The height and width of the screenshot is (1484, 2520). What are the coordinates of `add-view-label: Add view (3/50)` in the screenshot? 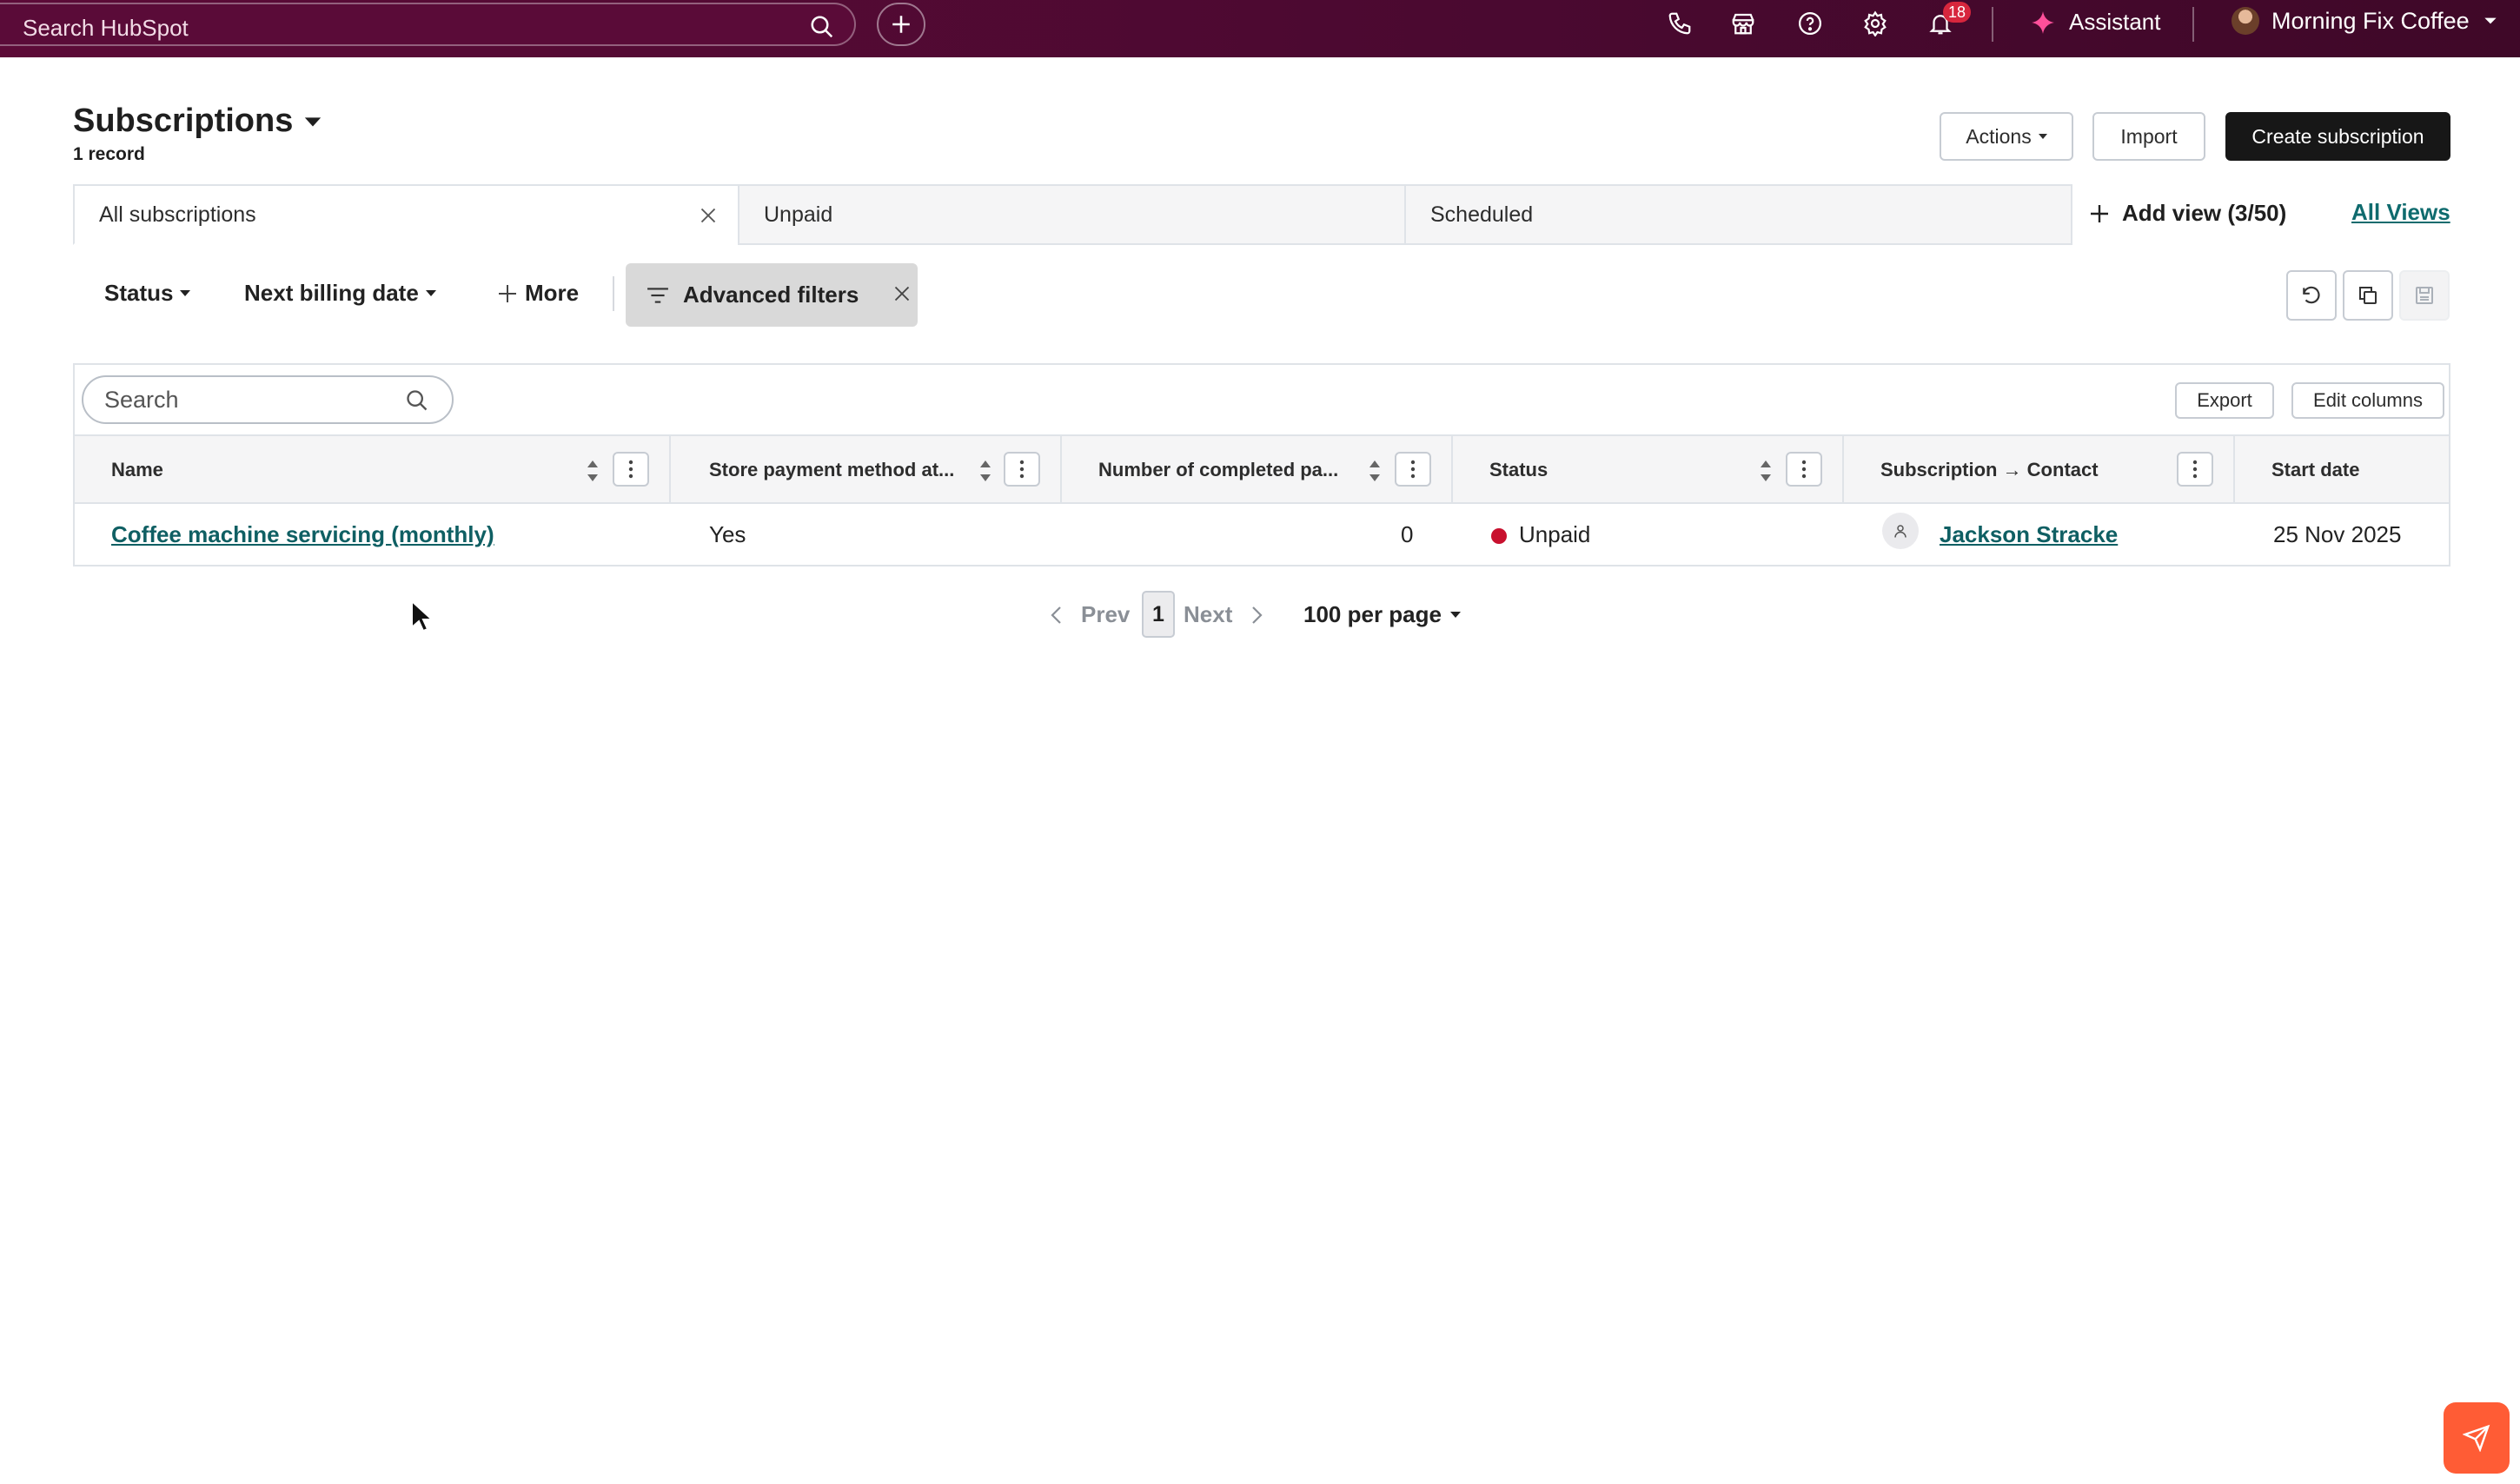 It's located at (2204, 213).